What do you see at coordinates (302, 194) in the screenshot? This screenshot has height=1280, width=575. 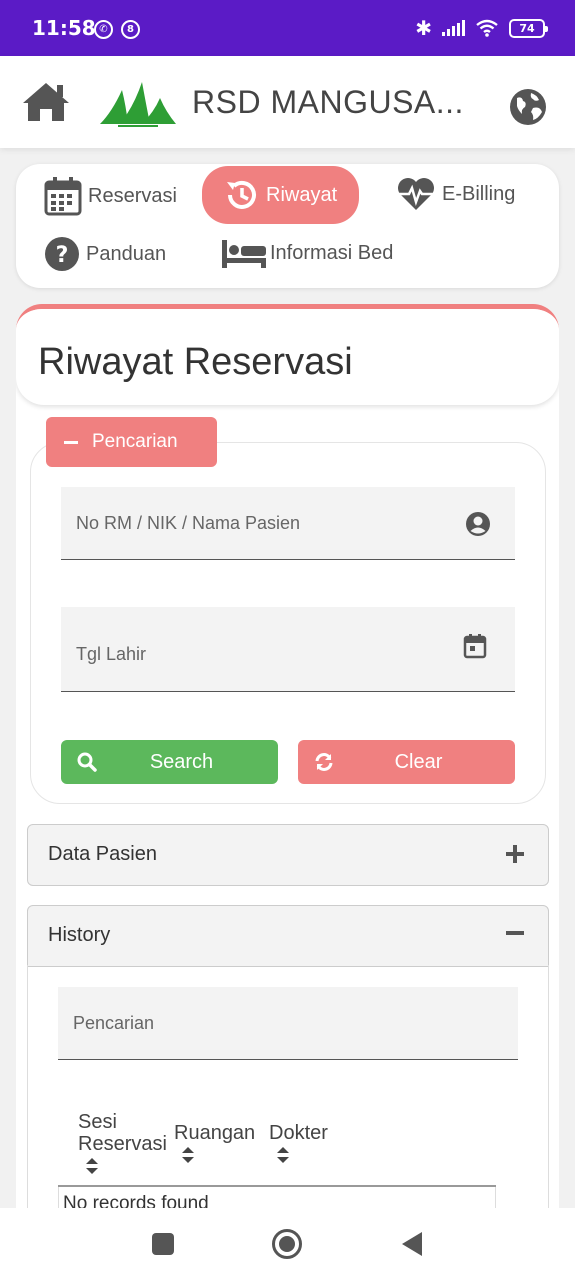 I see `nav-label-riwayat: Riwayat` at bounding box center [302, 194].